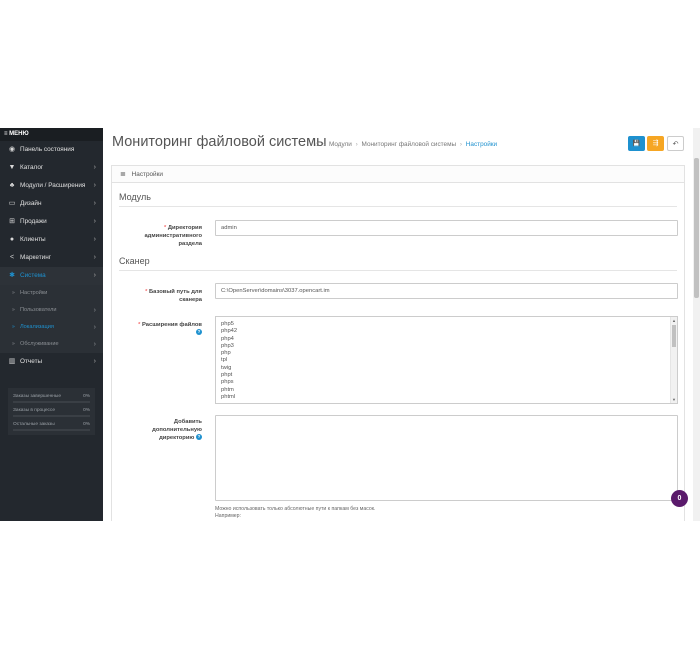  What do you see at coordinates (34, 293) in the screenshot?
I see `sidebar-subitem-label: Настройки` at bounding box center [34, 293].